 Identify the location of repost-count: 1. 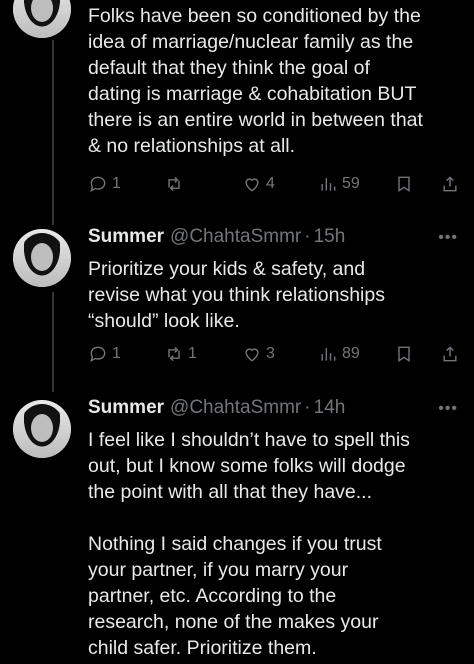
(192, 353).